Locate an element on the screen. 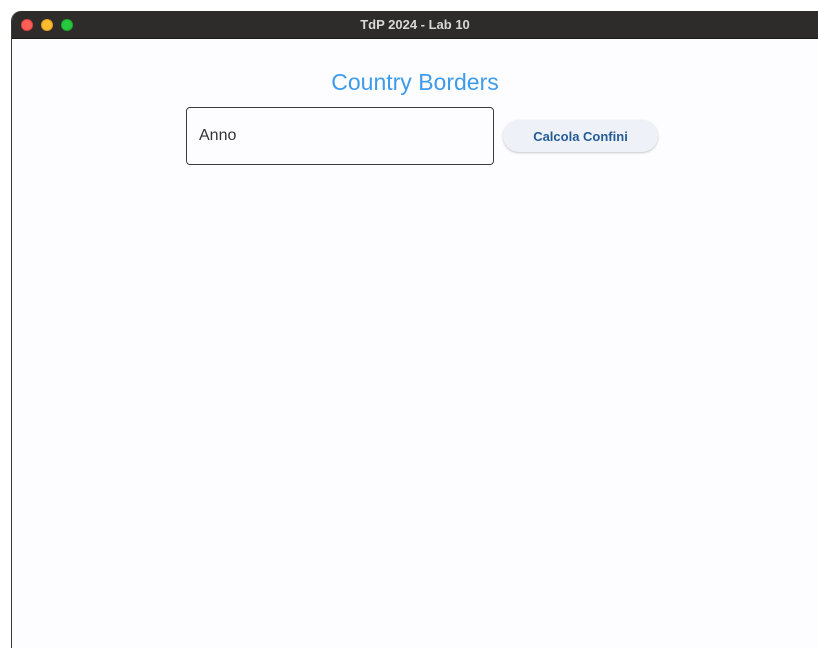 This screenshot has height=648, width=818. window-title: TdP 2024 - Lab 10 is located at coordinates (415, 24).